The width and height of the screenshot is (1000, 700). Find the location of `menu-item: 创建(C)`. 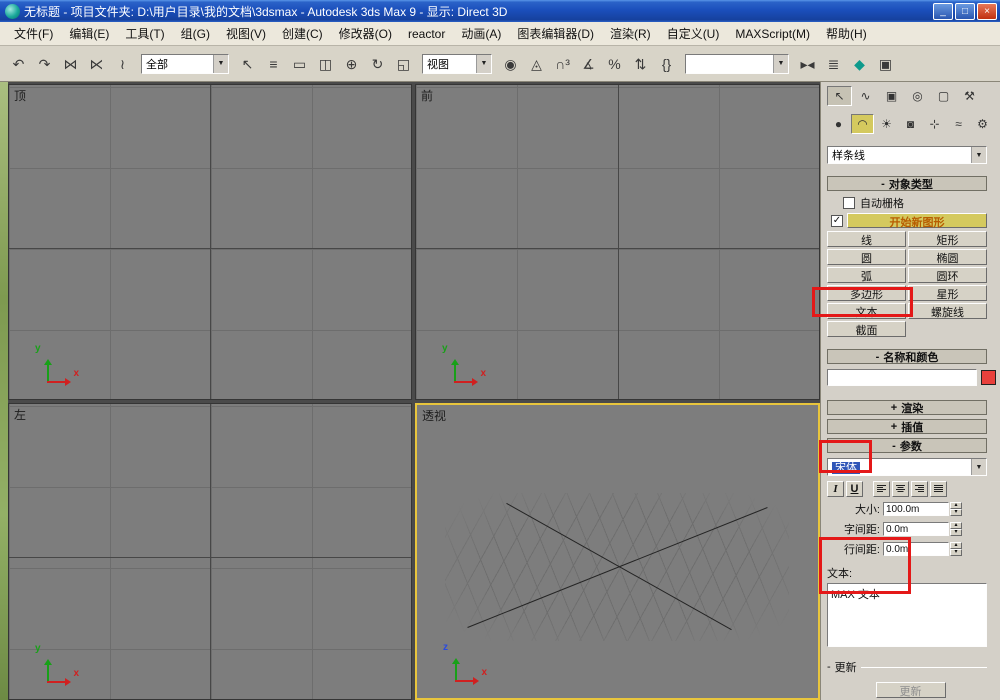

menu-item: 创建(C) is located at coordinates (302, 33).